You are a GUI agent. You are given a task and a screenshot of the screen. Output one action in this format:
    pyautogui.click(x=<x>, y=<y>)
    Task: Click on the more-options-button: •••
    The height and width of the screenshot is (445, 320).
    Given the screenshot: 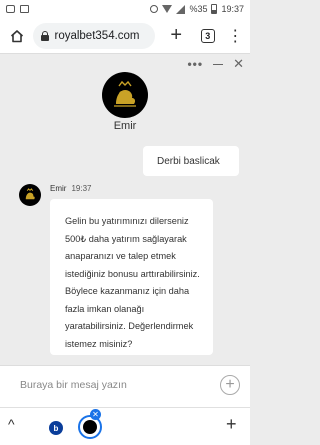 What is the action you would take?
    pyautogui.click(x=195, y=64)
    